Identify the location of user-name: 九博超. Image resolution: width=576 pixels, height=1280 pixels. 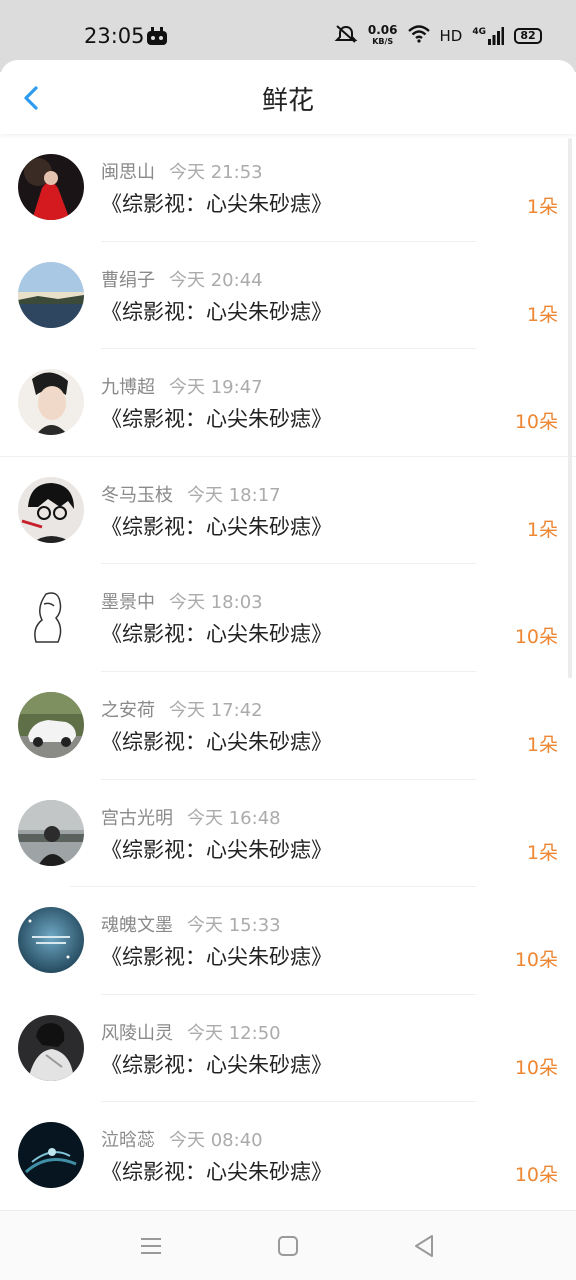
(128, 387).